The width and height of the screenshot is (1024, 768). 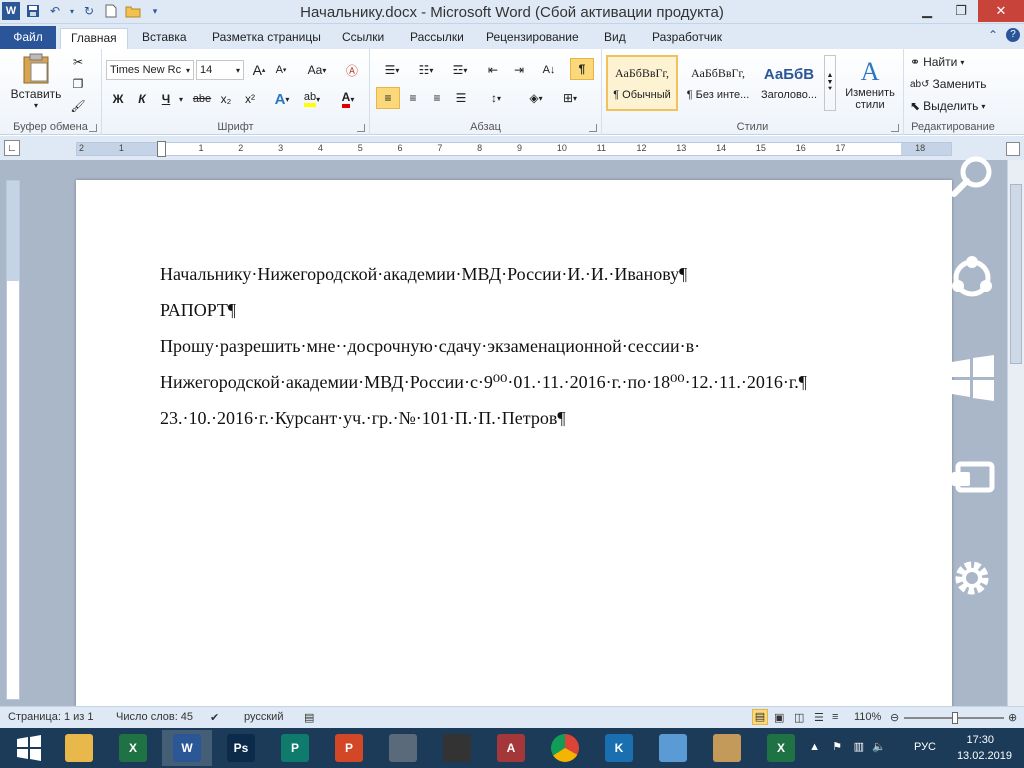 I want to click on taskbar-app-chrome, so click(x=565, y=748).